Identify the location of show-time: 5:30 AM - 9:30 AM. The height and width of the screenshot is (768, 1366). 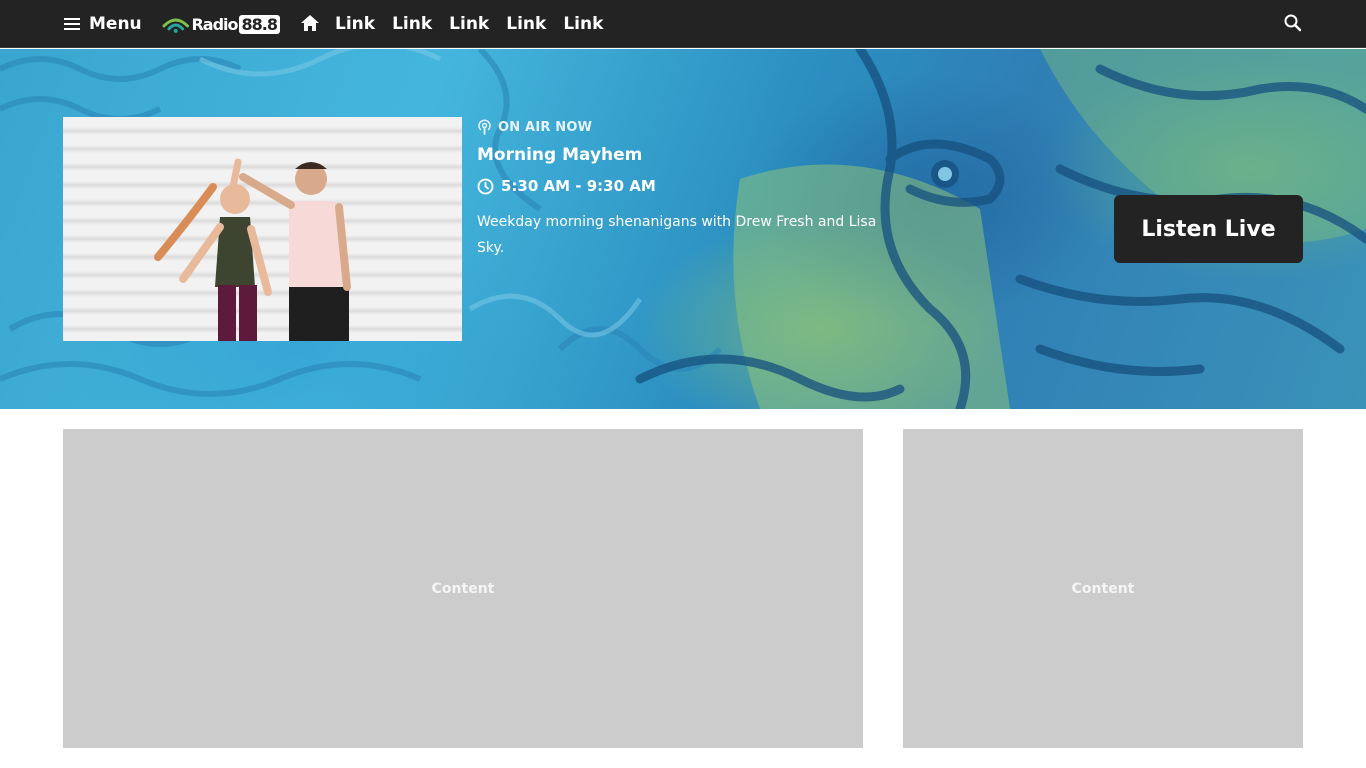
(566, 186).